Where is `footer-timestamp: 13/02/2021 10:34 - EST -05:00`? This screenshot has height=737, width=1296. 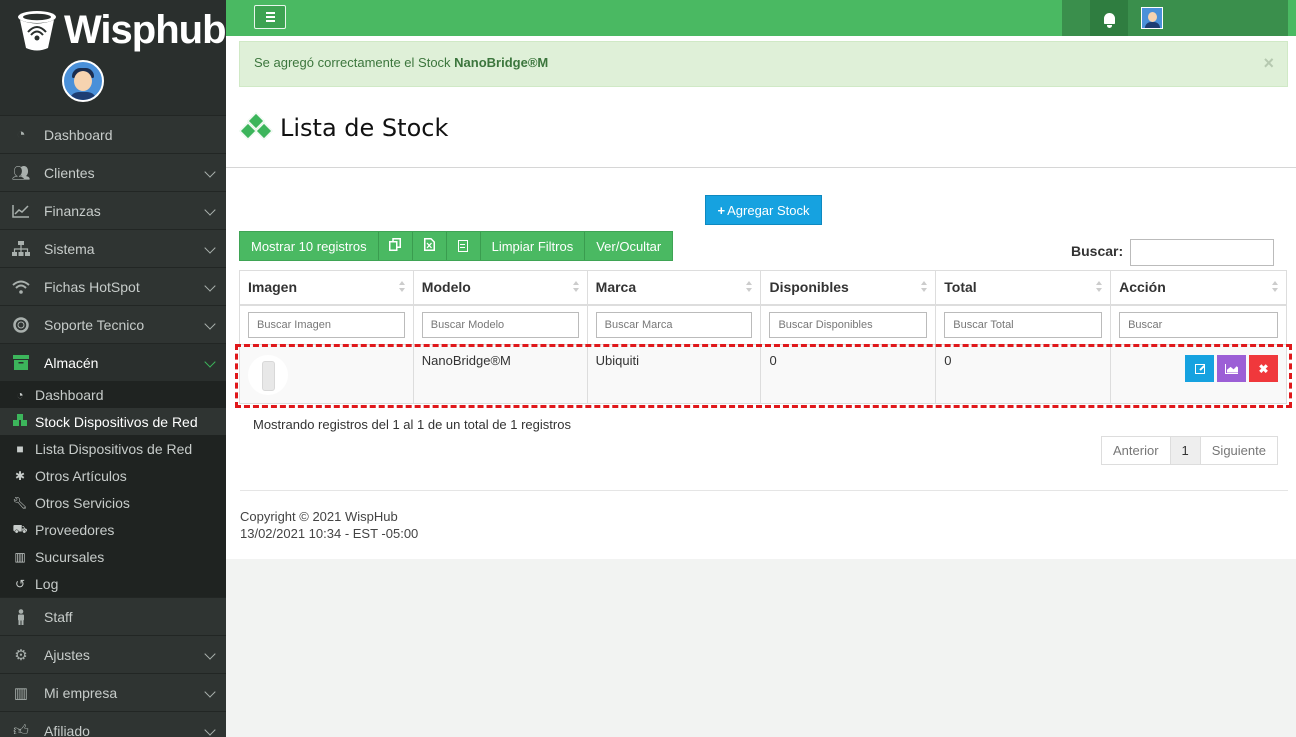 footer-timestamp: 13/02/2021 10:34 - EST -05:00 is located at coordinates (329, 533).